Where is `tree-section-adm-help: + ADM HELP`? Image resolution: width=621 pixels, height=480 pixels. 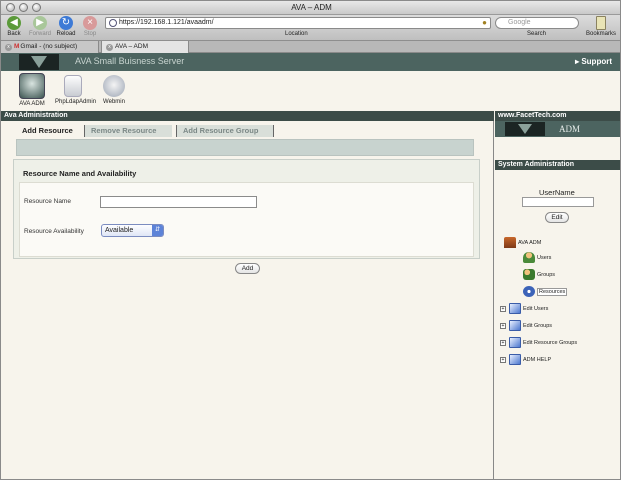
tree-section-adm-help: + ADM HELP is located at coordinates (525, 359).